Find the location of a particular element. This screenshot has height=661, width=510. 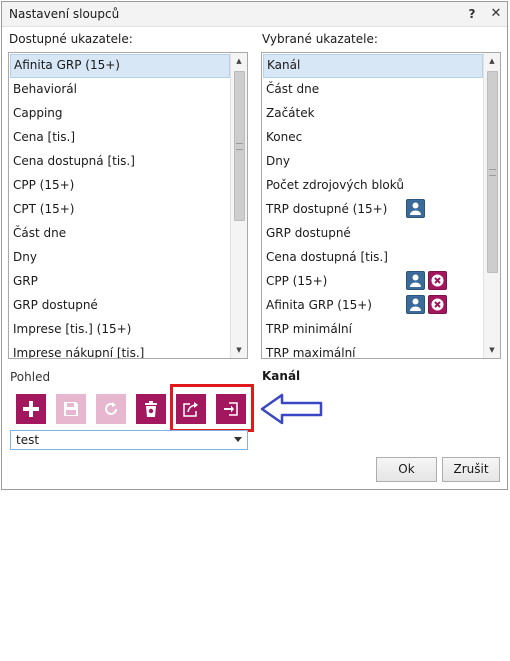

selected-list-item: TRP minimální is located at coordinates (373, 330).